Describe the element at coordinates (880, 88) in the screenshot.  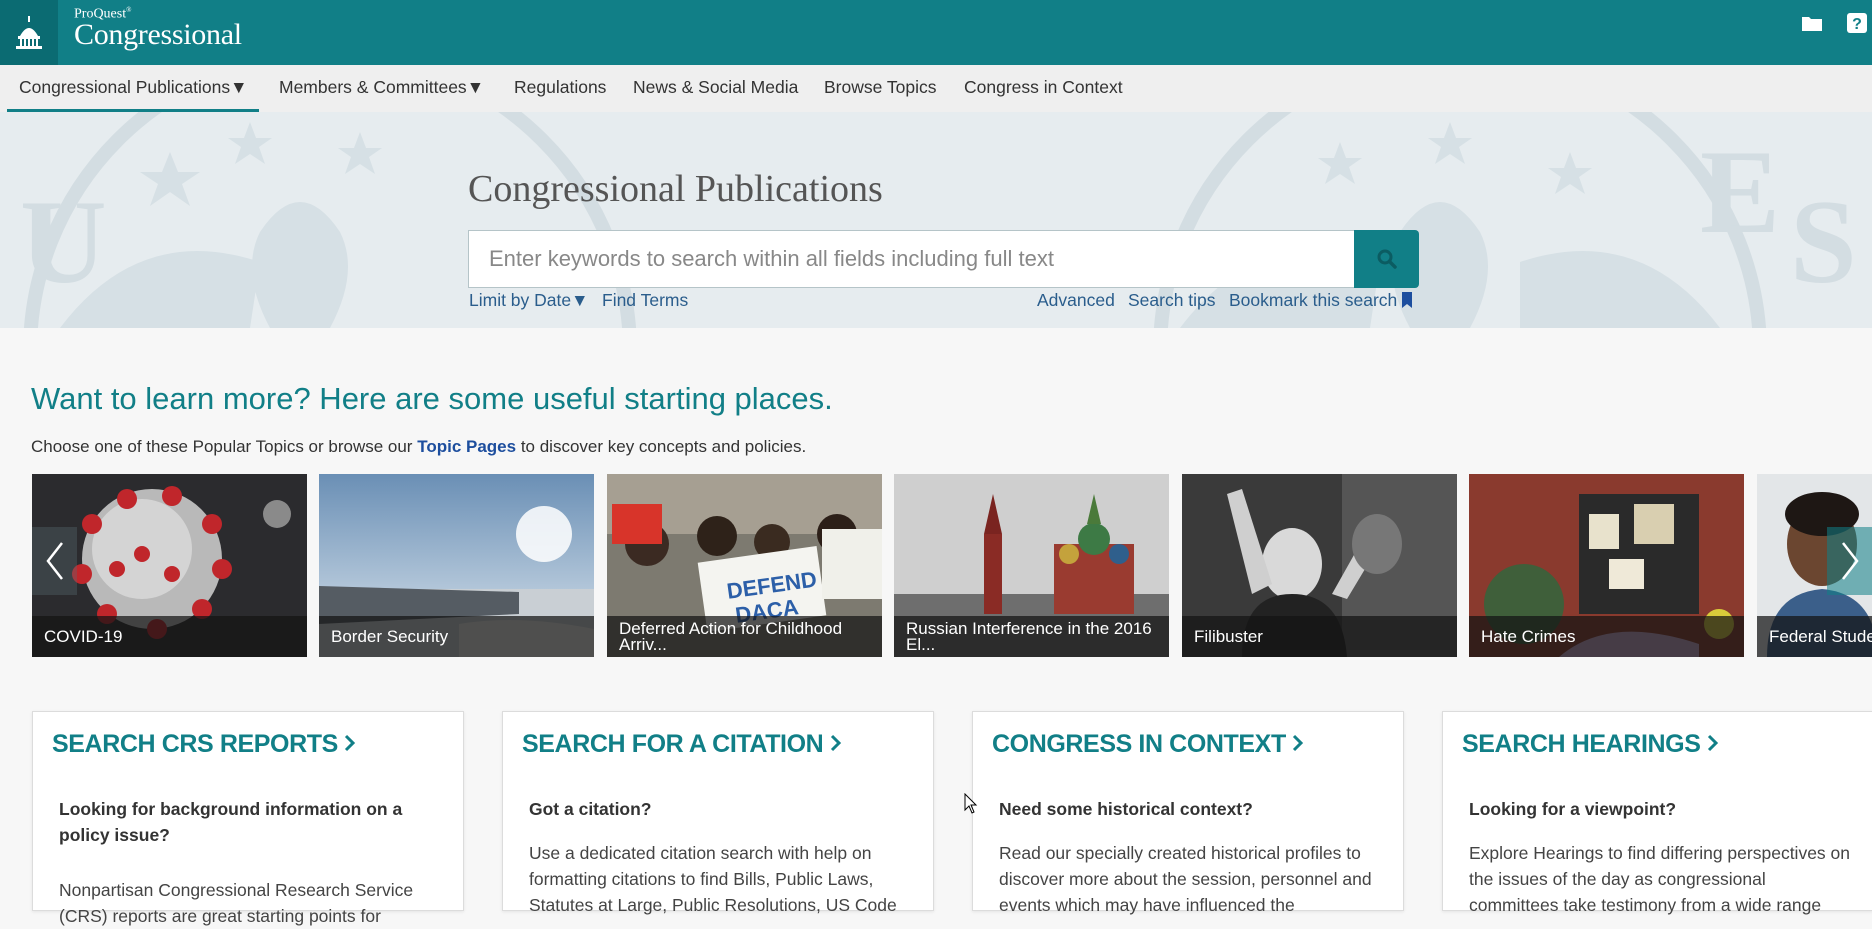
I see `nav-browse-topics: Browse Topics` at that location.